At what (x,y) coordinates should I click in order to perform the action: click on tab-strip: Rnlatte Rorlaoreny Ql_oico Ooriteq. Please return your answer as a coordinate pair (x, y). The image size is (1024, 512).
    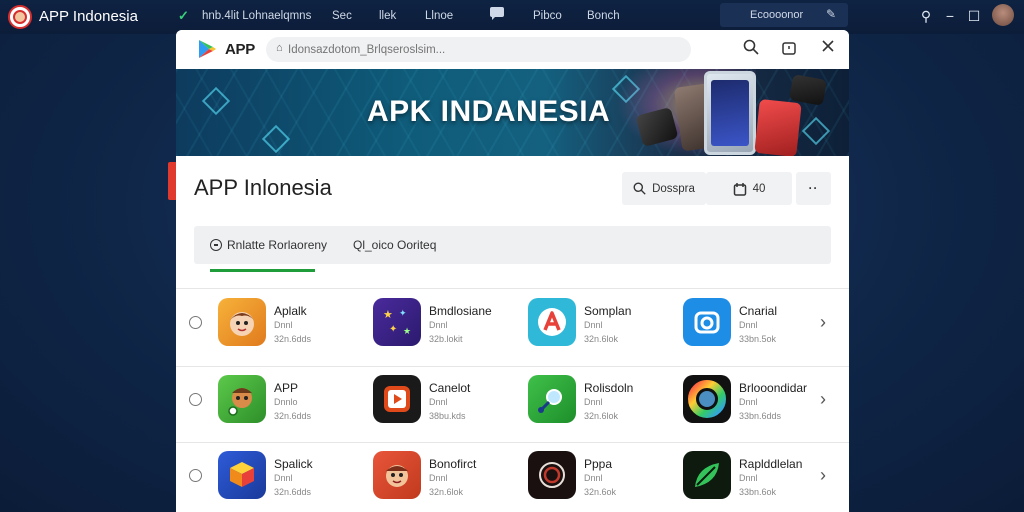
    Looking at the image, I should click on (512, 245).